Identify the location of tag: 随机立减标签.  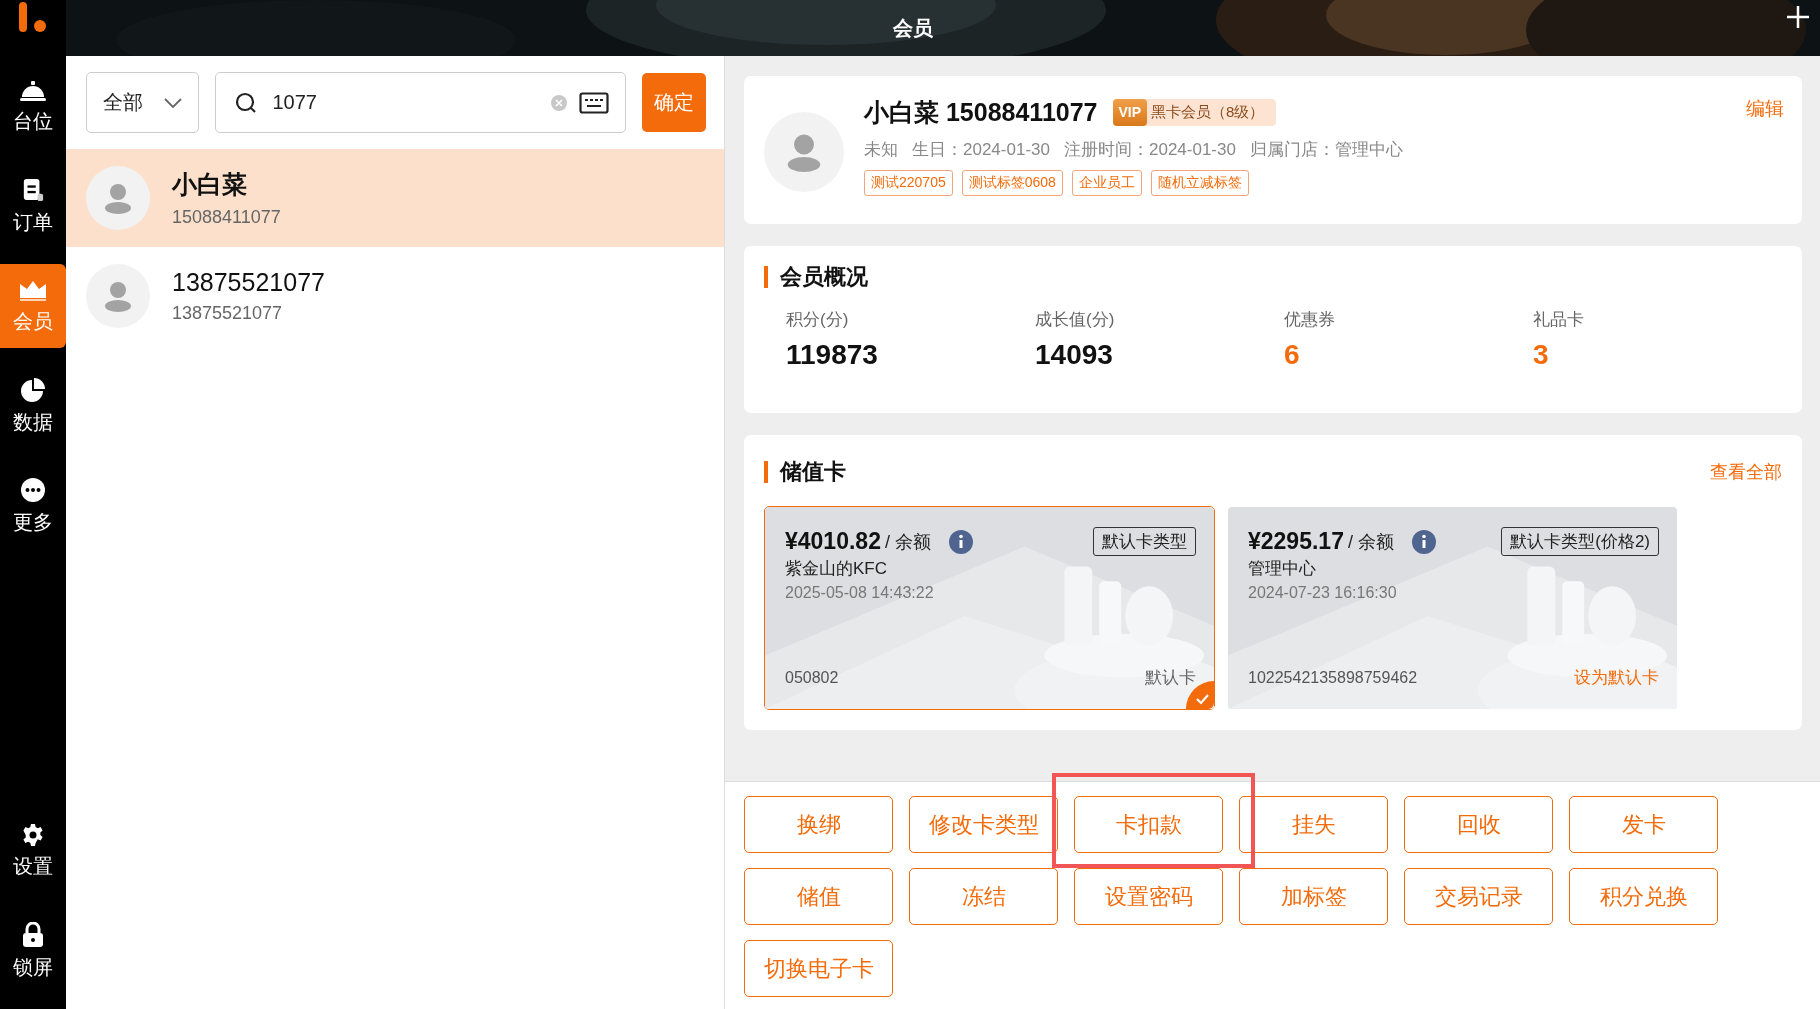
(1199, 183).